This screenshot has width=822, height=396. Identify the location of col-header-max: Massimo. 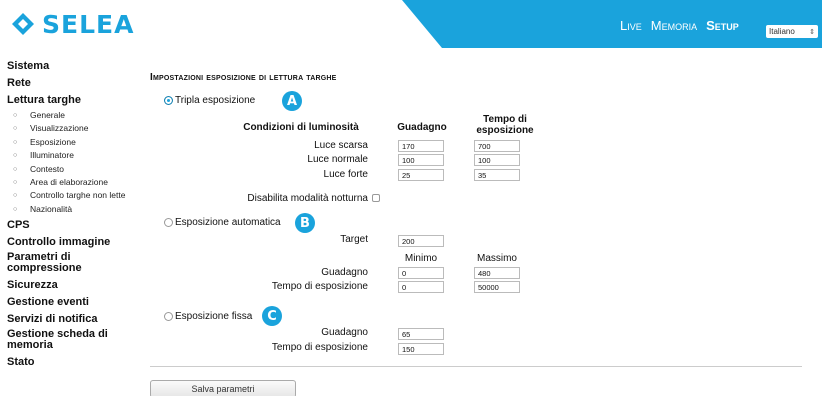
(496, 258).